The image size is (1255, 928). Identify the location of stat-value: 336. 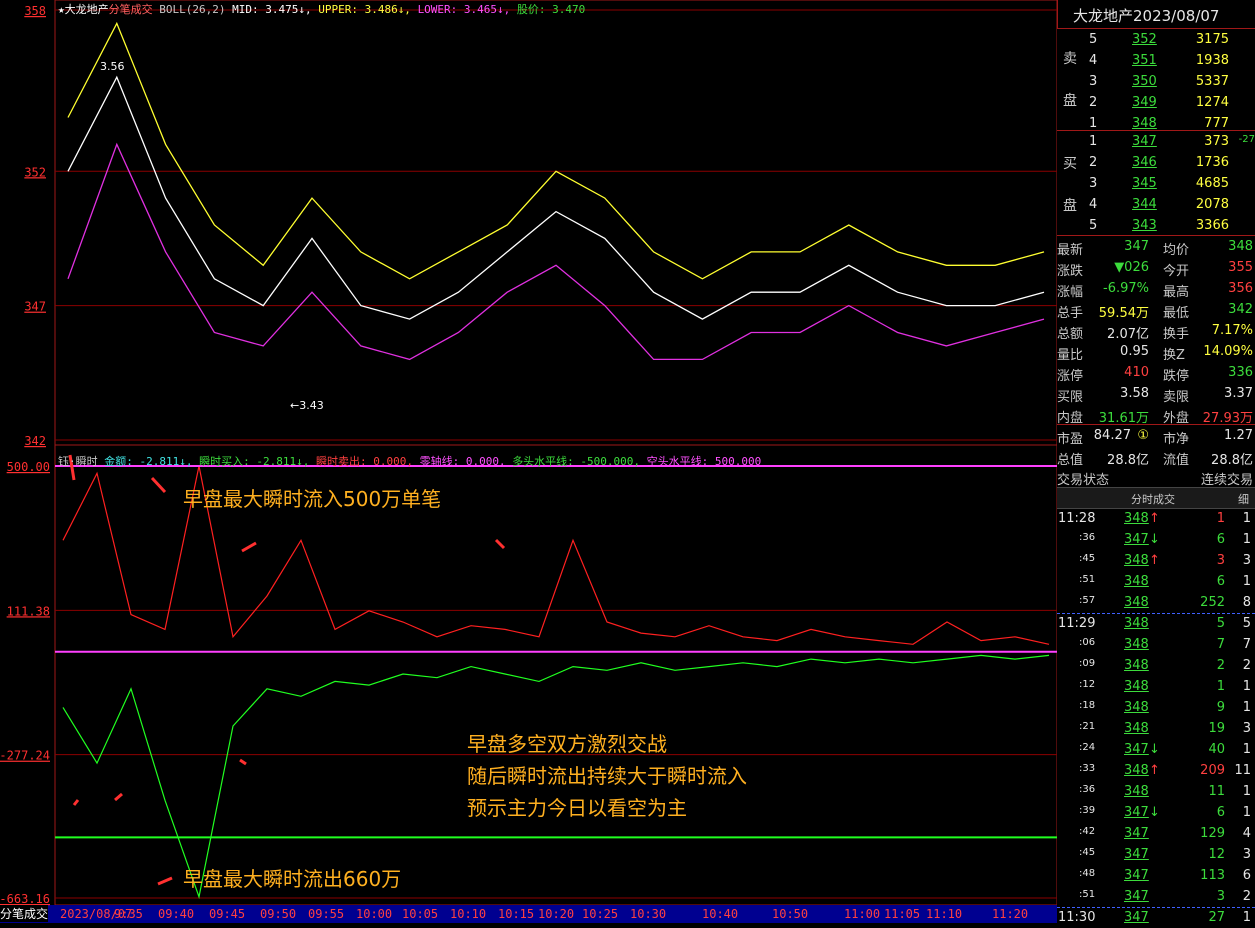
(1240, 372).